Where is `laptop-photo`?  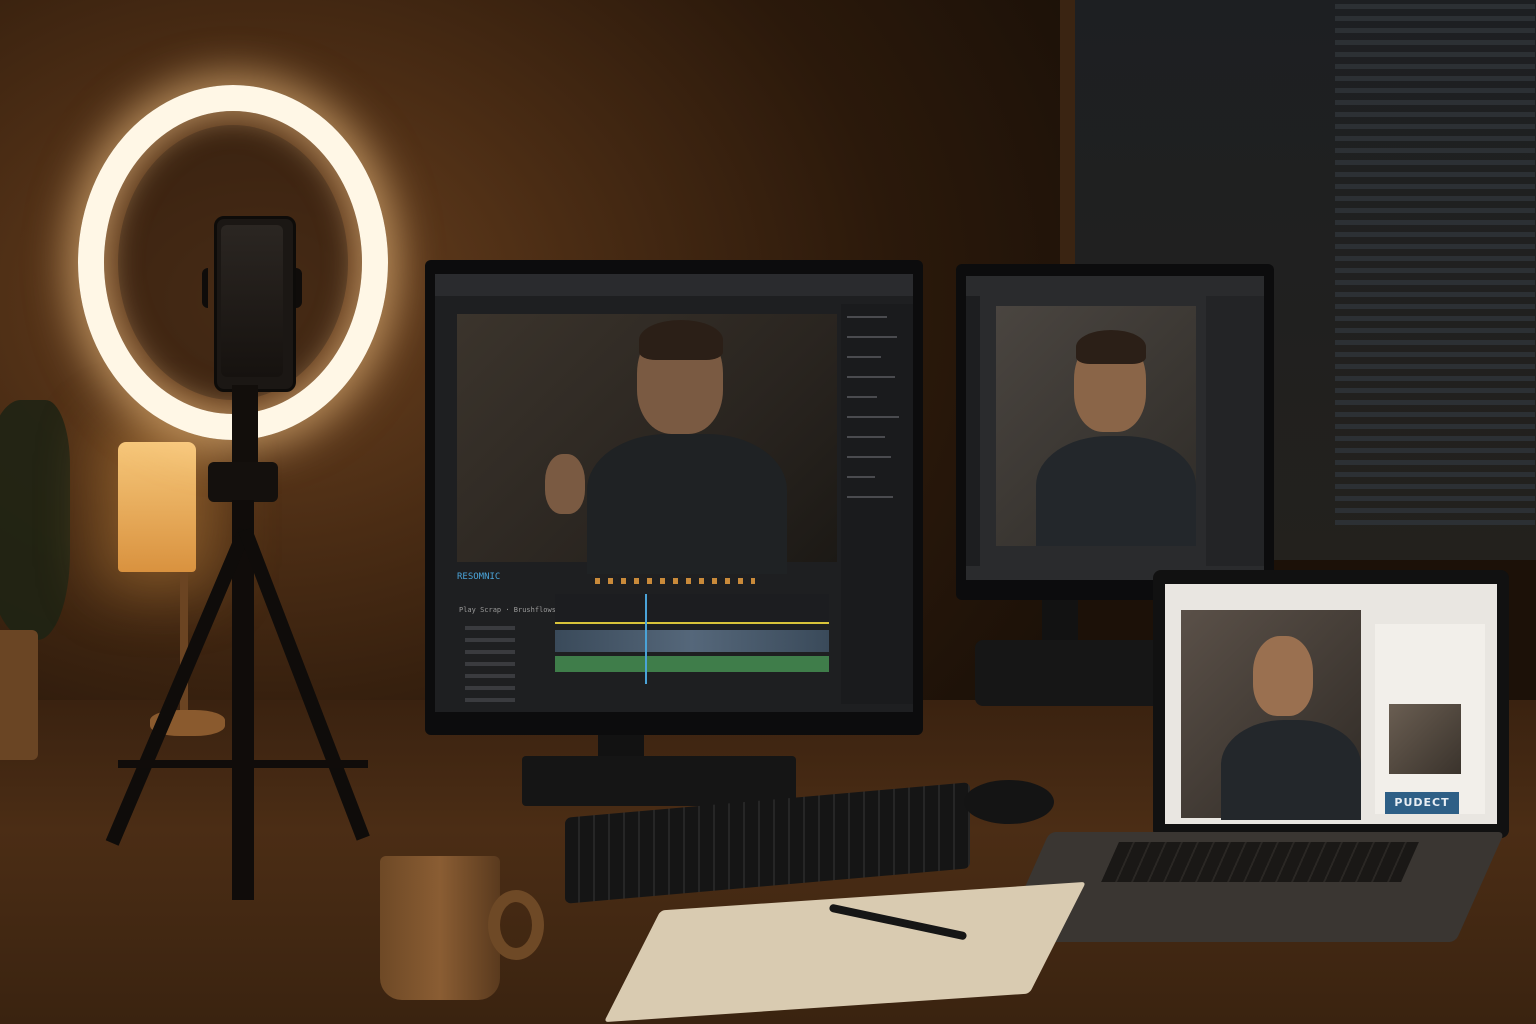 laptop-photo is located at coordinates (1271, 715).